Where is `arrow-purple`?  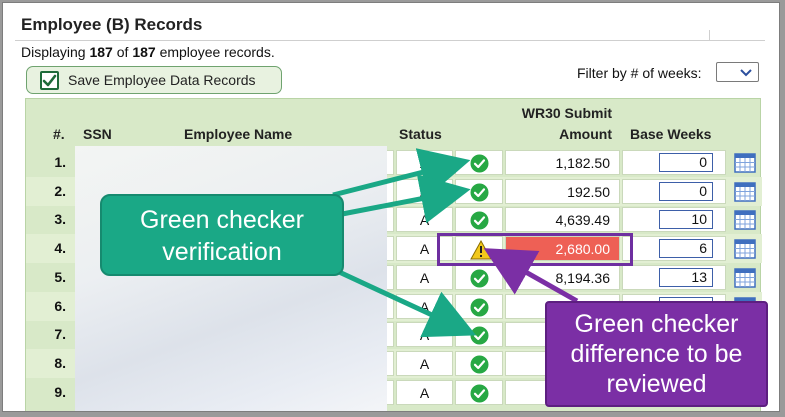 arrow-purple is located at coordinates (531, 276).